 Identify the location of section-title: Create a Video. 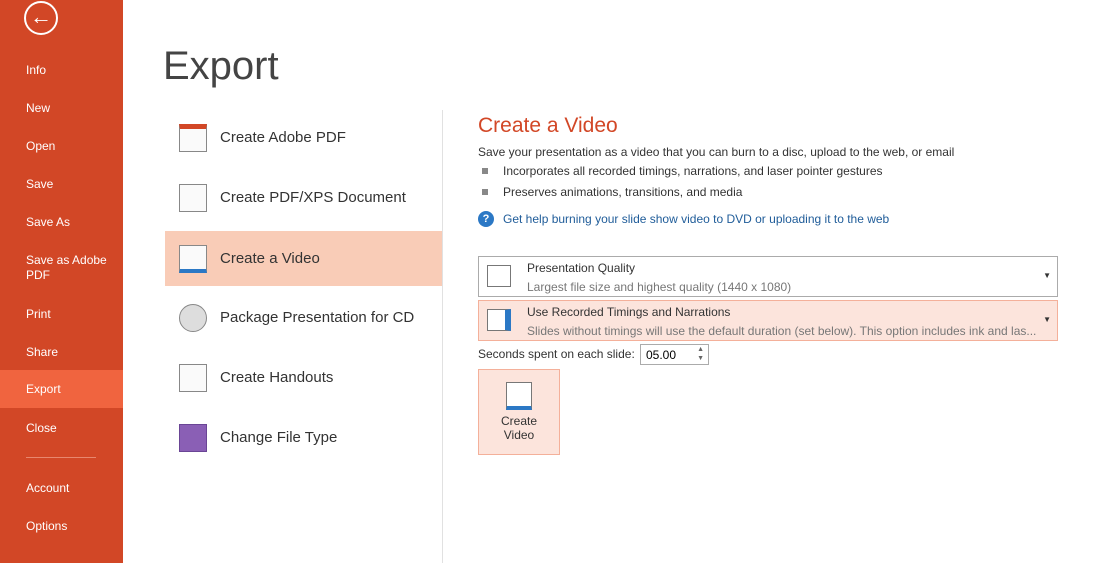
(548, 125).